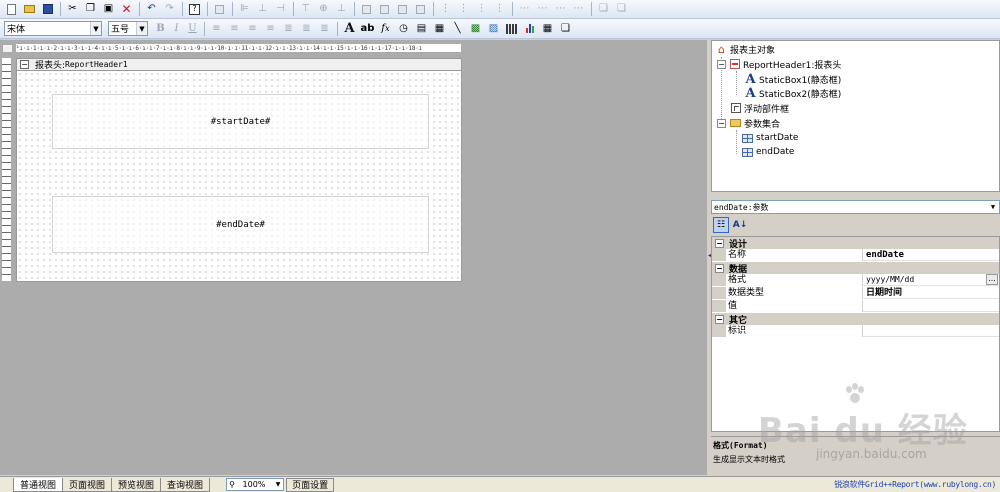  Describe the element at coordinates (421, 28) in the screenshot. I see `summary-box-icon: ▤` at that location.